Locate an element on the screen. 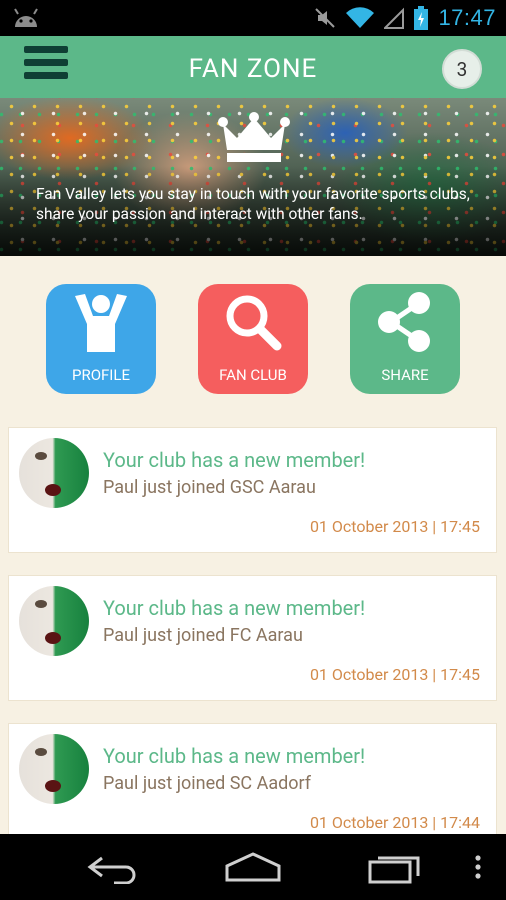 This screenshot has height=900, width=506. back-icon is located at coordinates (114, 867).